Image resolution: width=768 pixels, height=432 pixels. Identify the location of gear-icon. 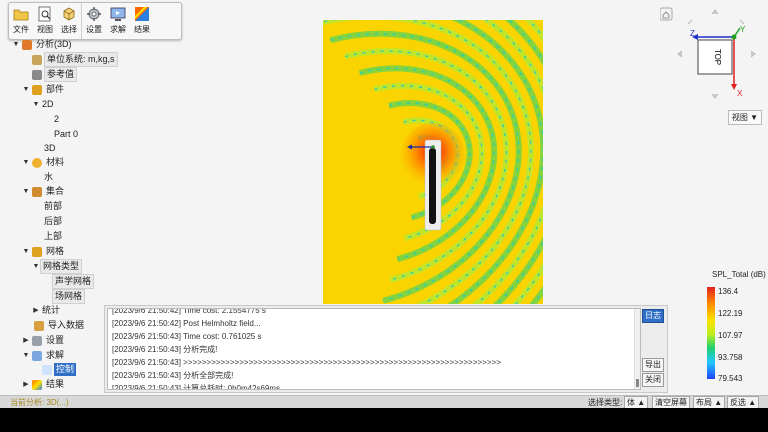
(94, 14).